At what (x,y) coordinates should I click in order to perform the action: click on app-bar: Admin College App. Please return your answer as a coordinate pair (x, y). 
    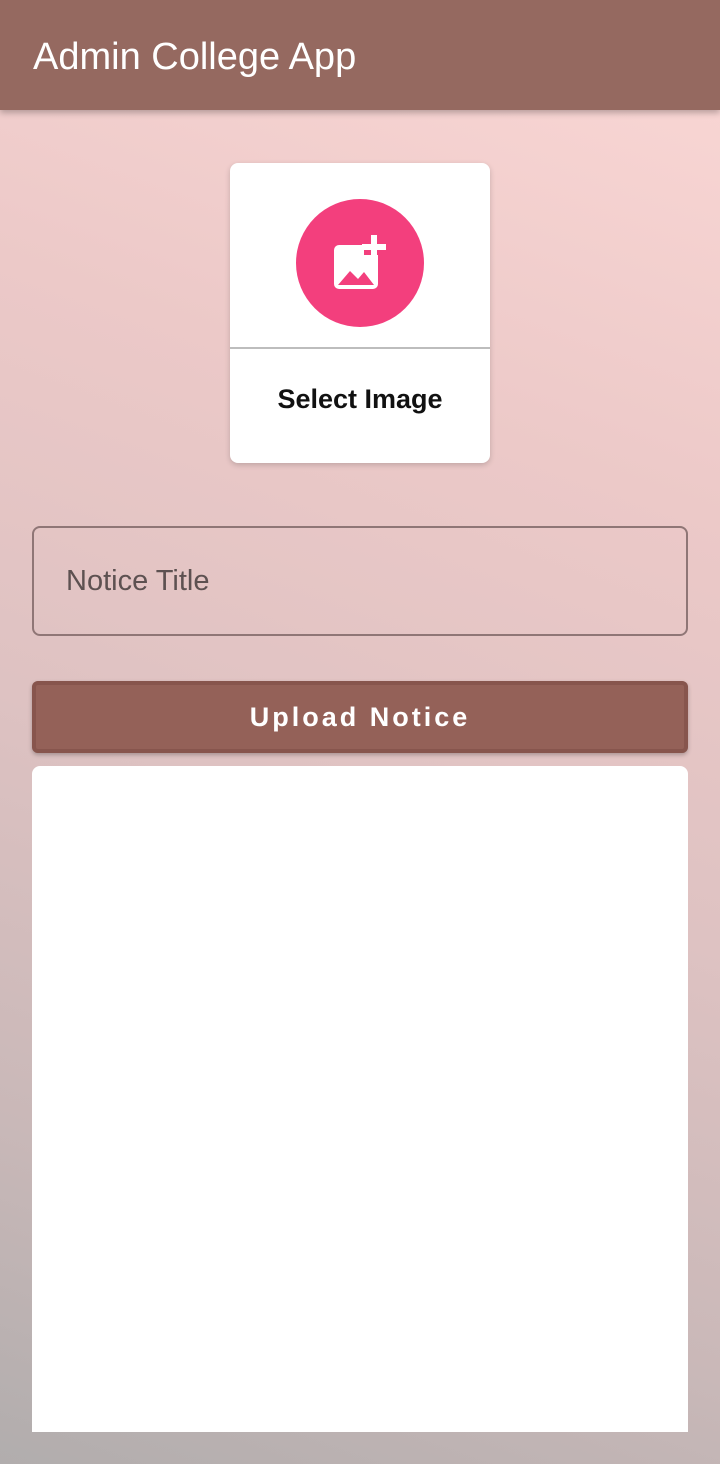
    Looking at the image, I should click on (360, 55).